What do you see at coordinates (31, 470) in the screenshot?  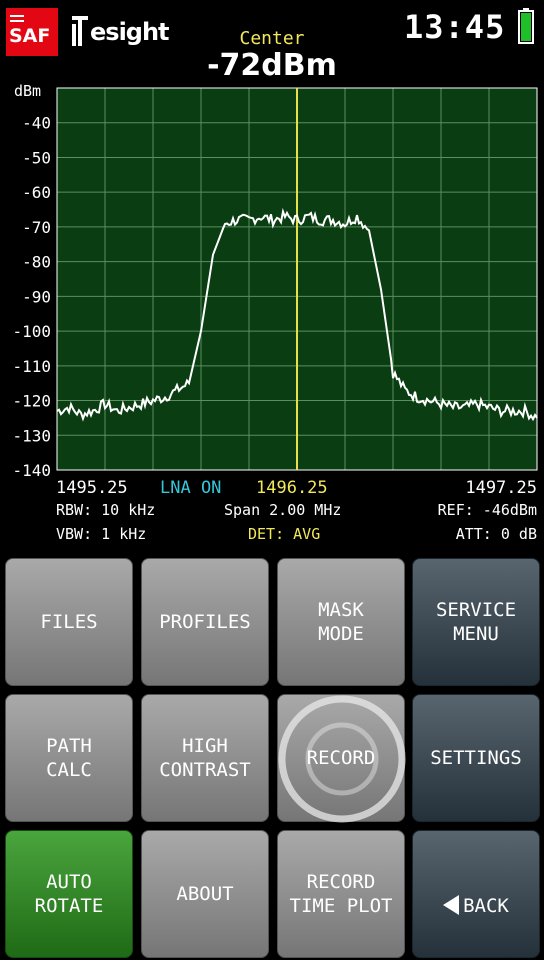 I see `y-tick-label: -140` at bounding box center [31, 470].